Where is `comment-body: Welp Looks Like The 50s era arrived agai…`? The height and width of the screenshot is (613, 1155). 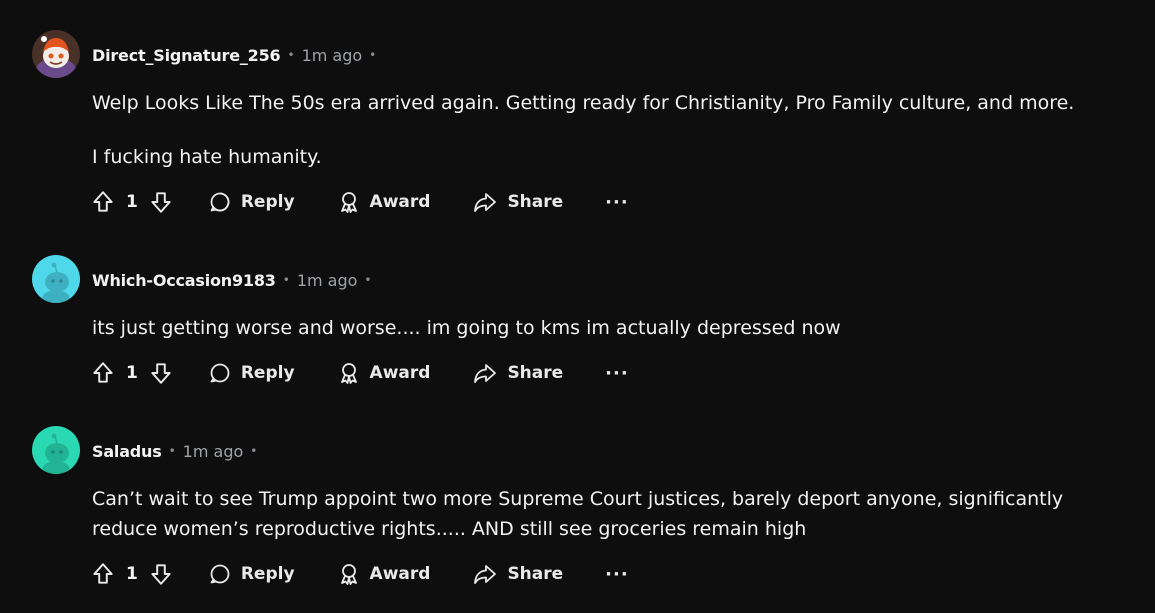
comment-body: Welp Looks Like The 50s era arrived agai… is located at coordinates (612, 130).